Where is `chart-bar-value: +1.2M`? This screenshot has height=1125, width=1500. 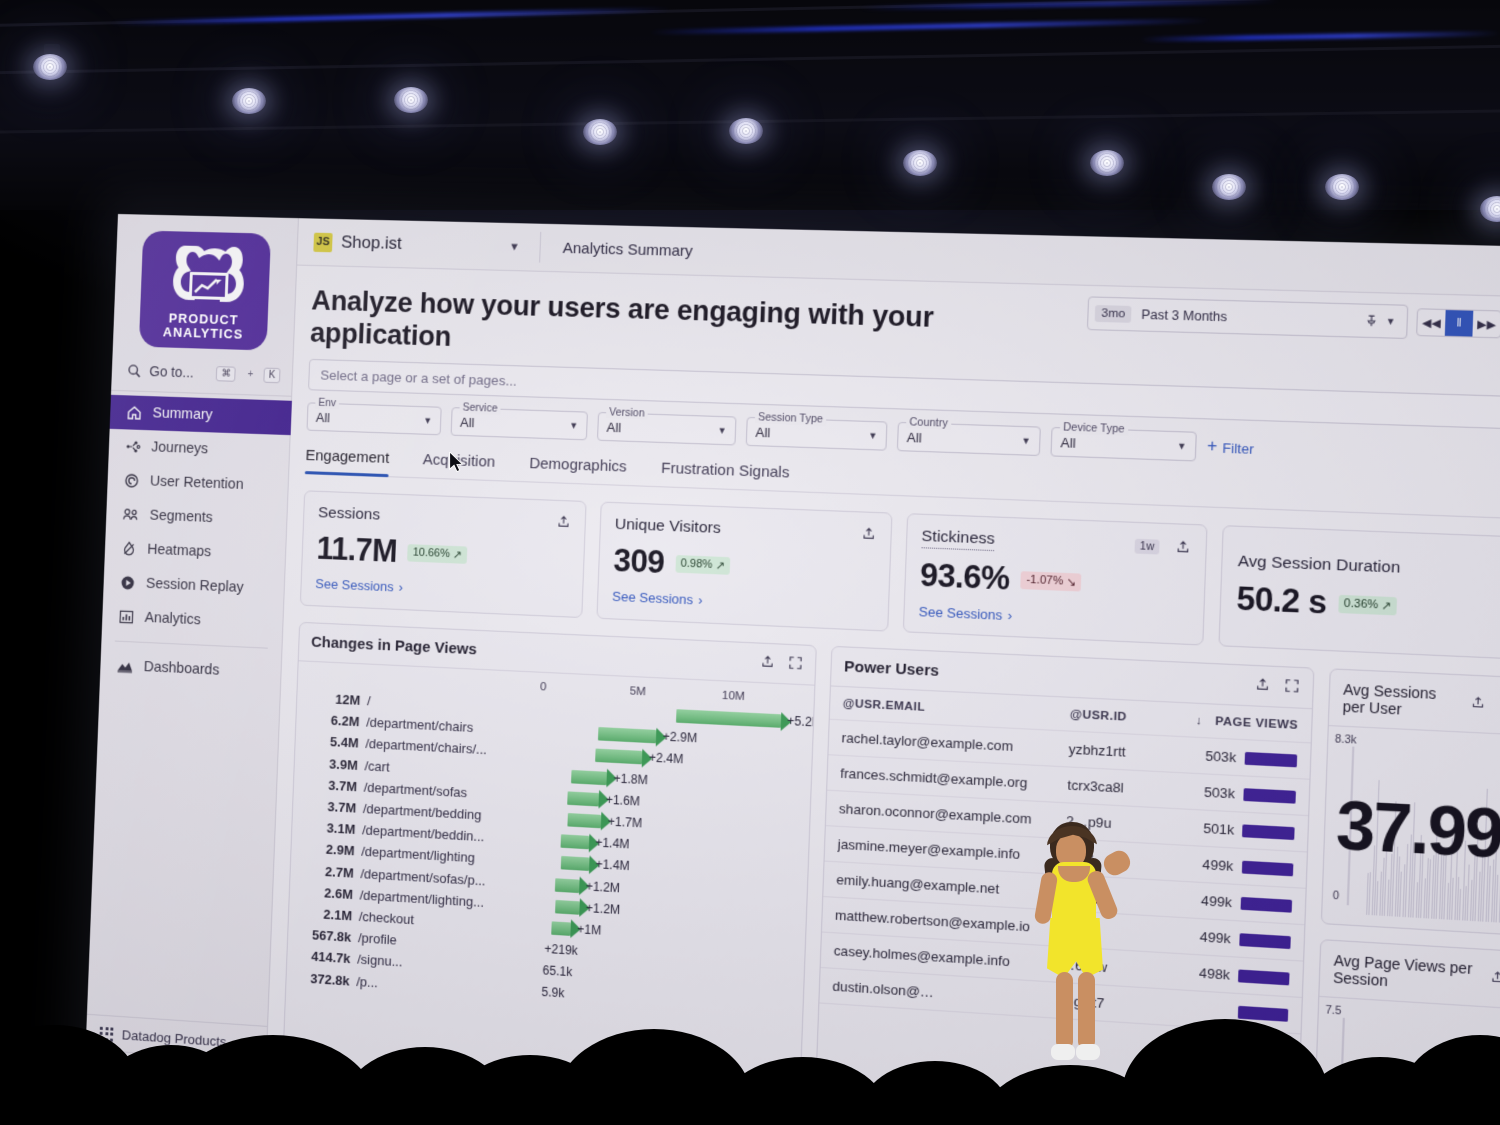
chart-bar-value: +1.2M is located at coordinates (603, 908).